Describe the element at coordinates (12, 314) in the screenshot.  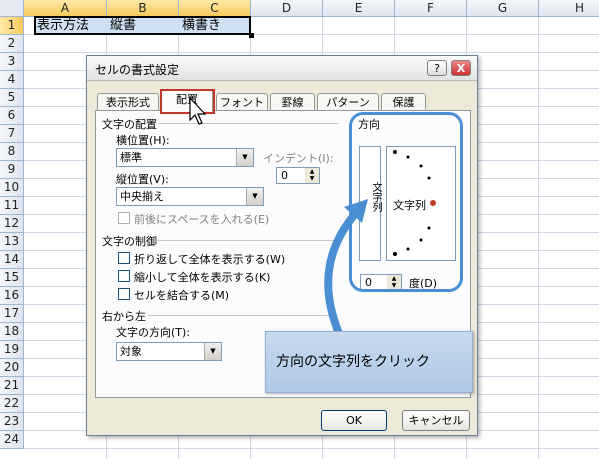
I see `row-header-17: 17` at that location.